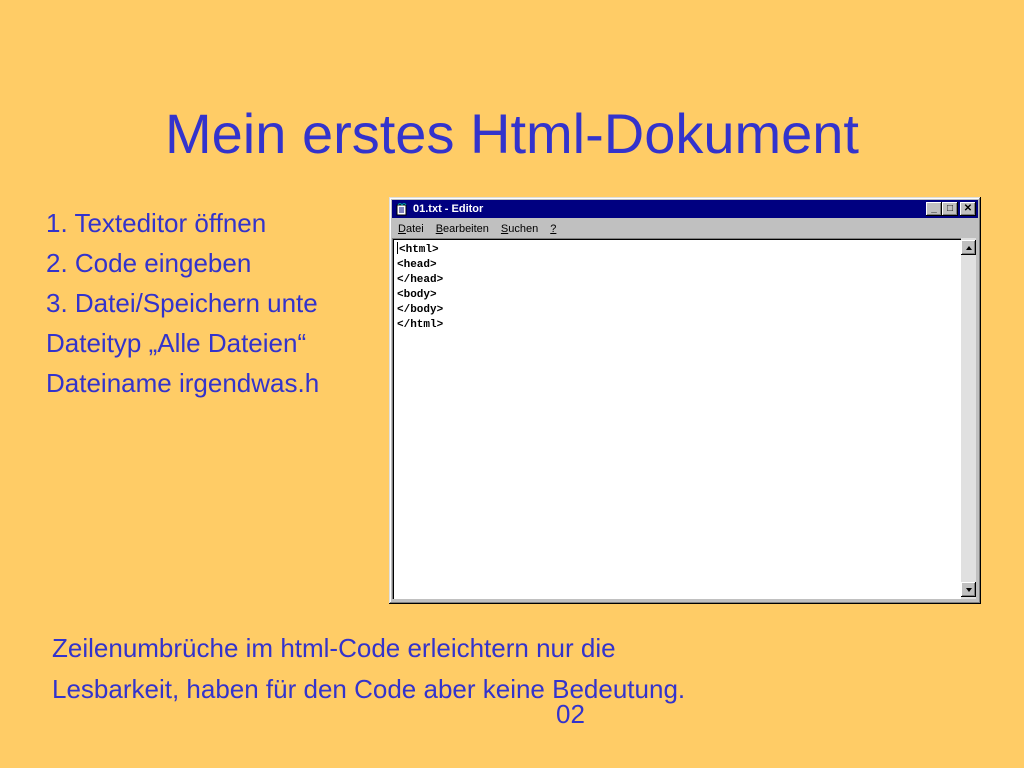 This screenshot has width=1024, height=768. I want to click on menu-datei: Datei, so click(411, 229).